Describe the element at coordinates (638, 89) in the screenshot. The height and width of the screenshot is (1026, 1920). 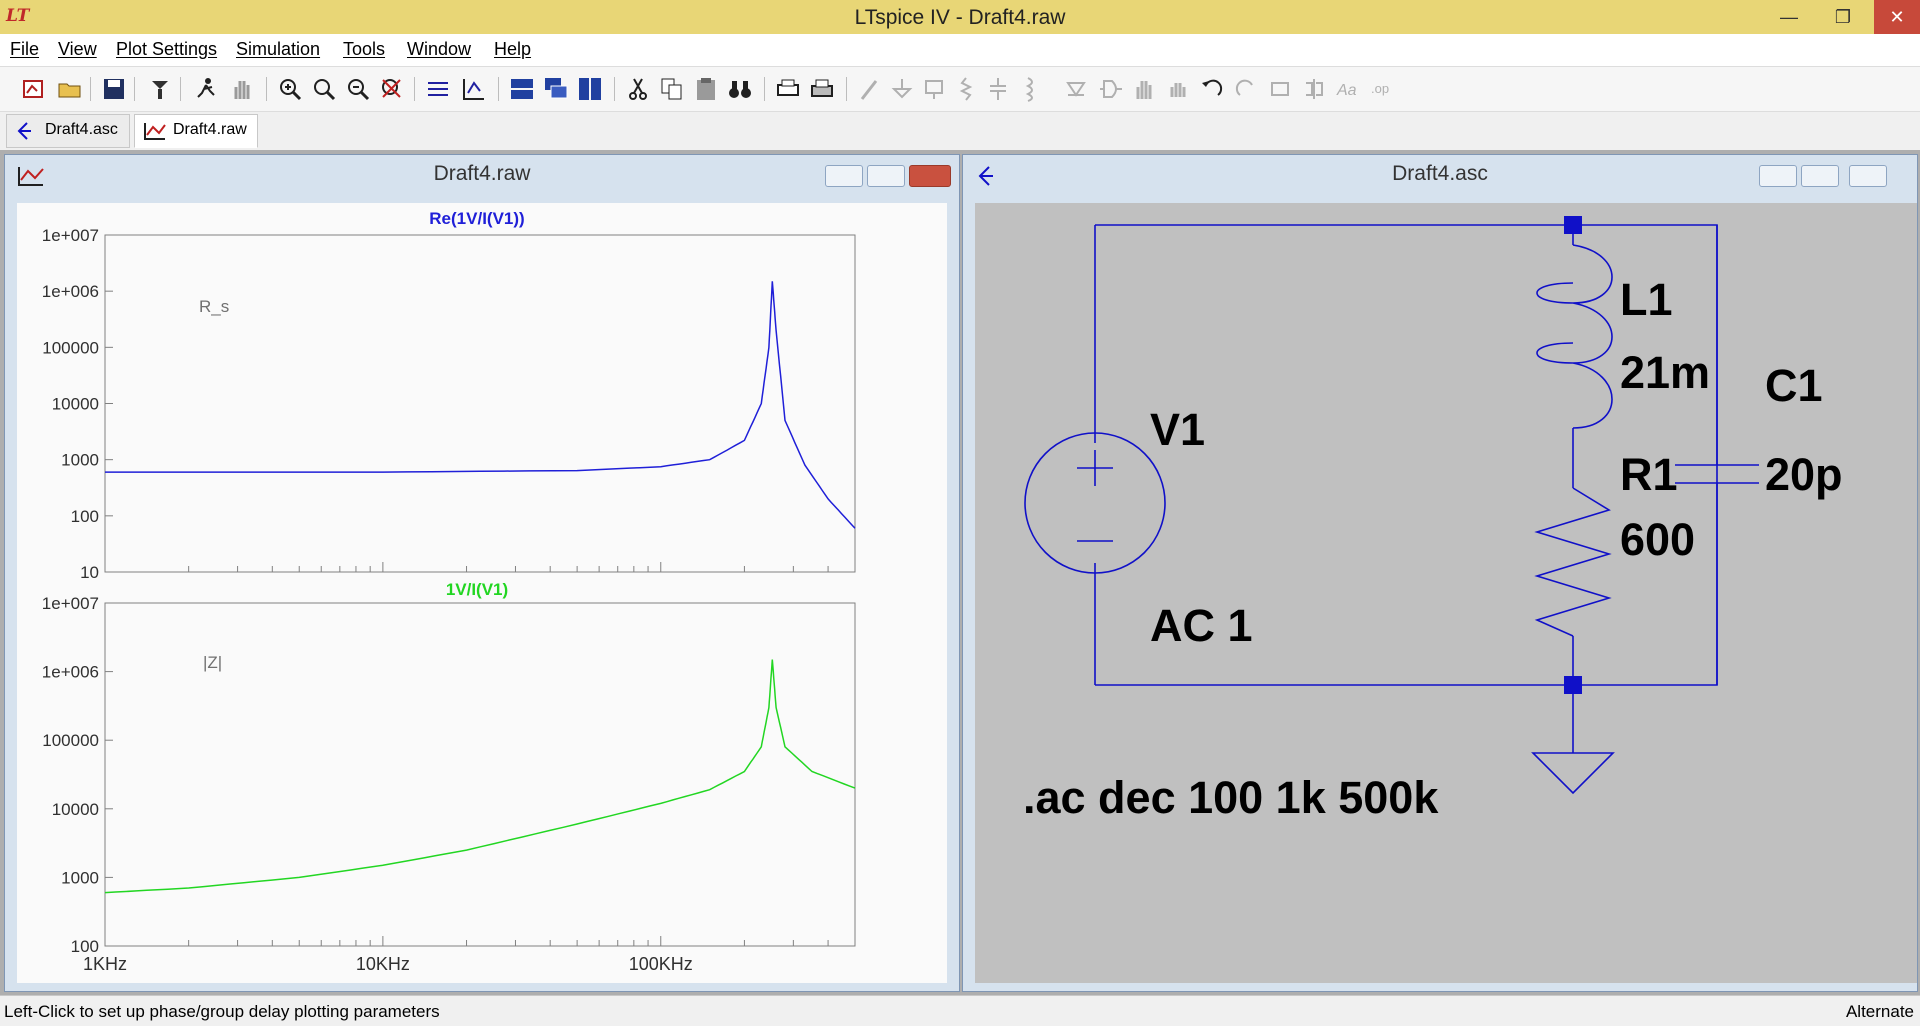
I see `cut-icon` at that location.